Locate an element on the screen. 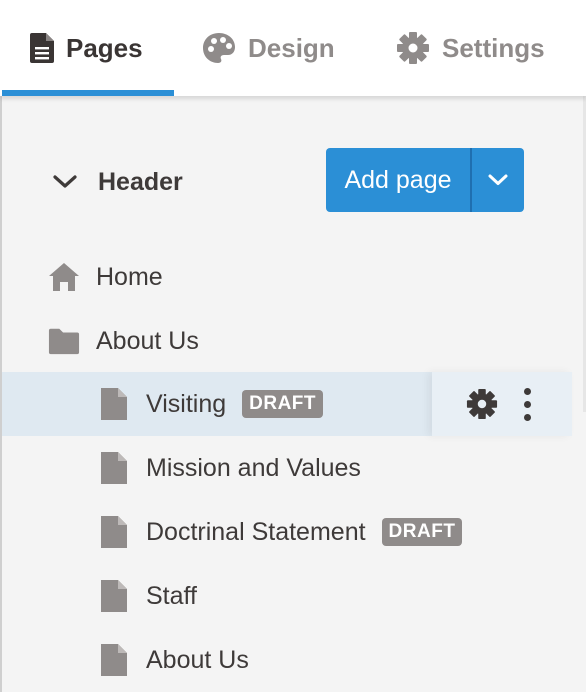  active-tab-indicator is located at coordinates (88, 93).